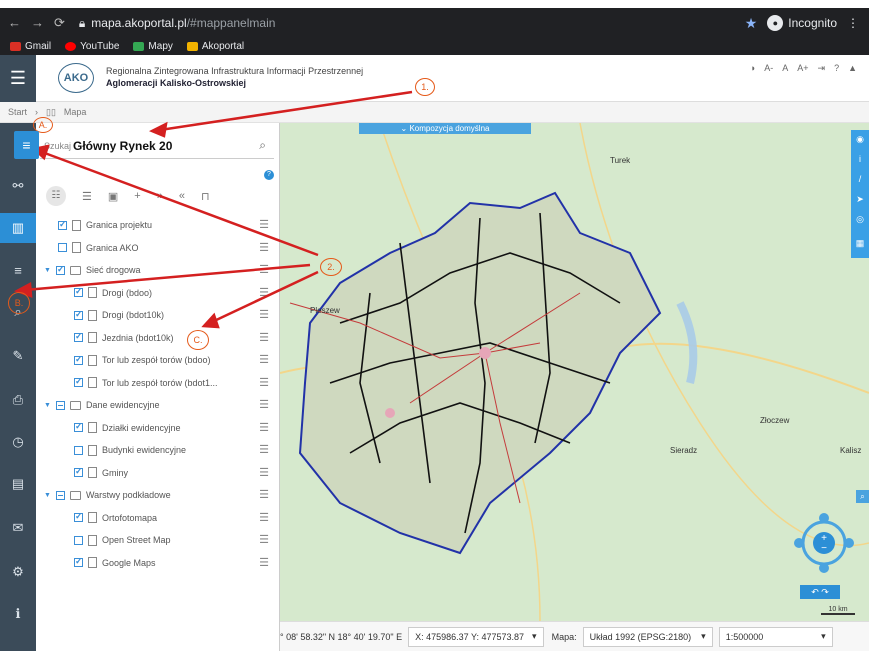 Image resolution: width=869 pixels, height=651 pixels. I want to click on annotation-c: C., so click(198, 340).